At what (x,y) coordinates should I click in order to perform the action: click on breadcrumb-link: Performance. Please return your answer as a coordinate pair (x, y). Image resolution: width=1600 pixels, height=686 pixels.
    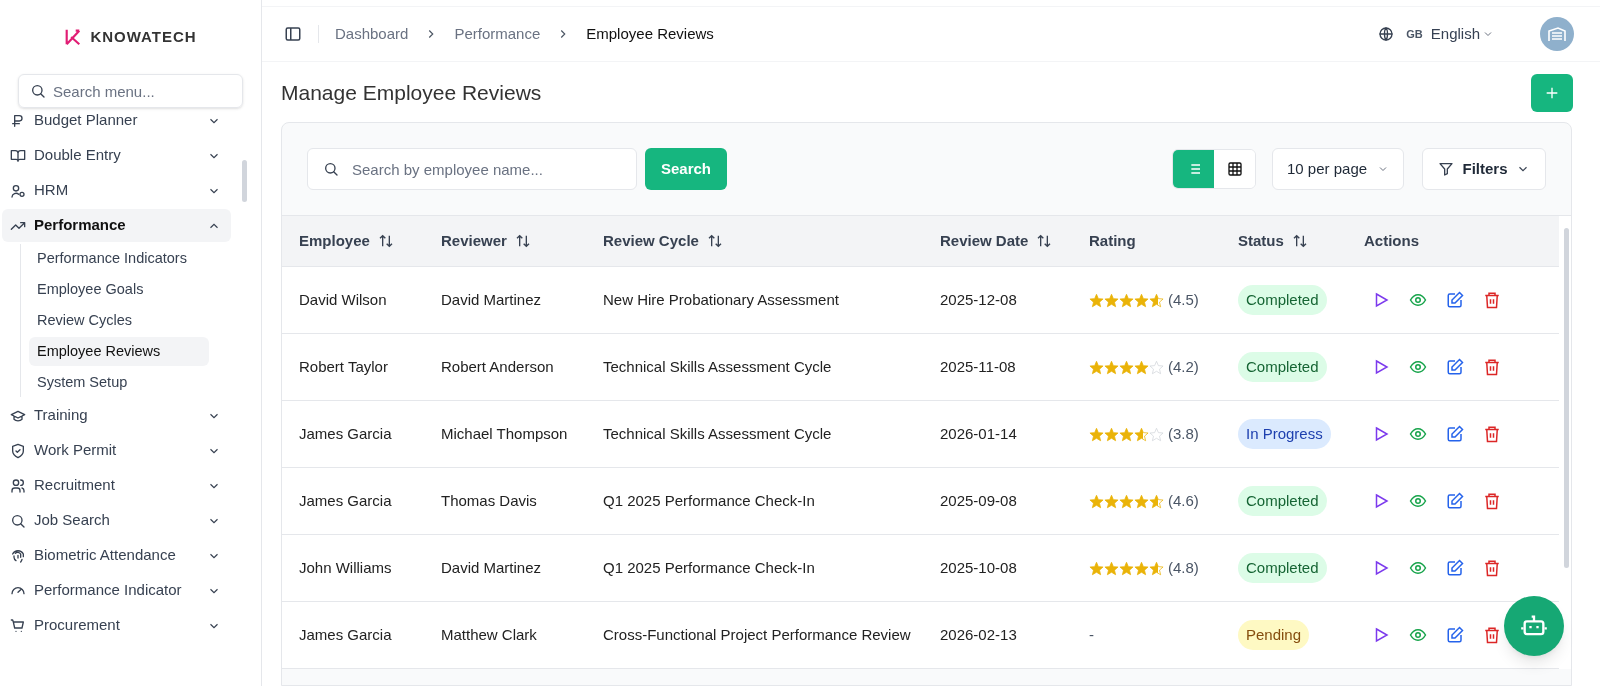
    Looking at the image, I should click on (497, 34).